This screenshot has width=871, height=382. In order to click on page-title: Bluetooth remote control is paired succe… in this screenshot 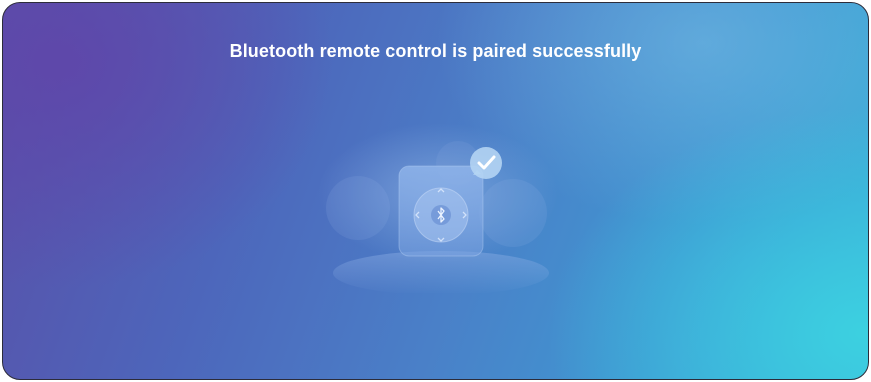, I will do `click(435, 51)`.